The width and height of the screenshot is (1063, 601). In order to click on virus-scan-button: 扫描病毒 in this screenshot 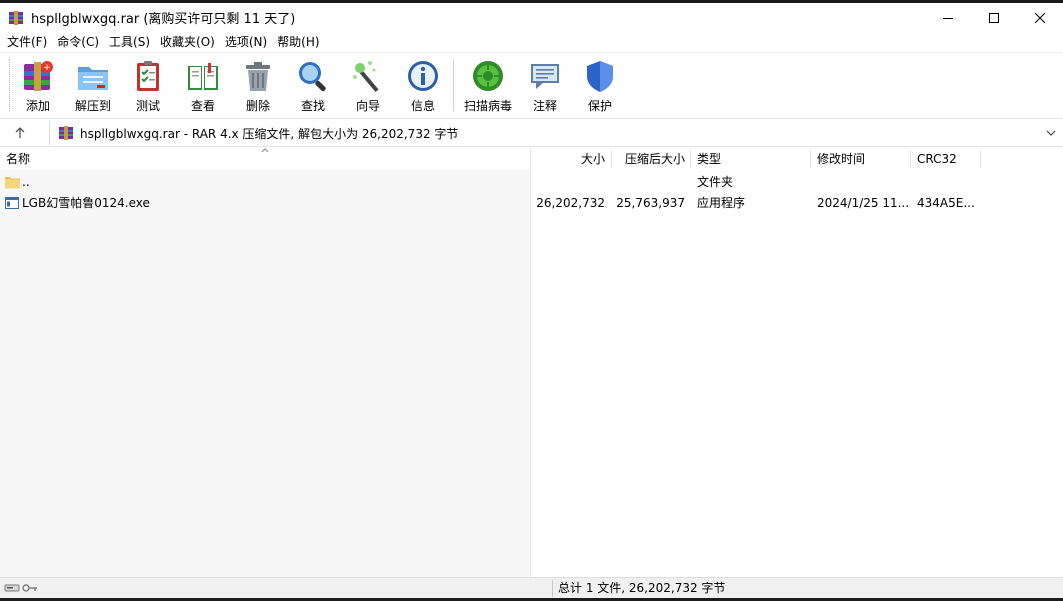, I will do `click(488, 86)`.